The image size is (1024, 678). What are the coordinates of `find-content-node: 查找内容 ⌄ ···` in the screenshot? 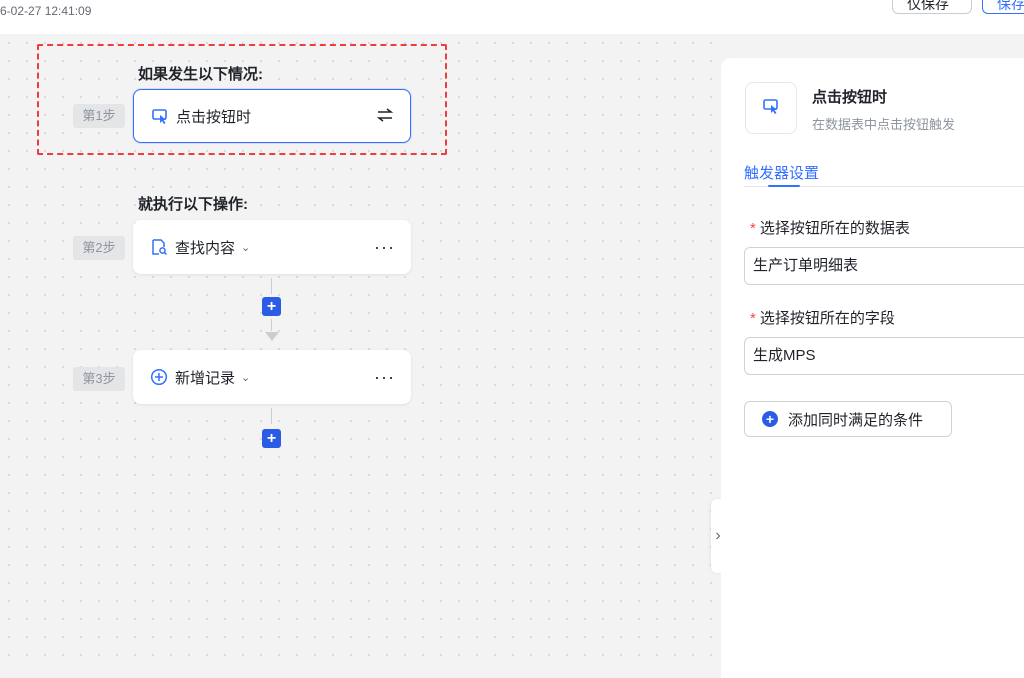 It's located at (272, 247).